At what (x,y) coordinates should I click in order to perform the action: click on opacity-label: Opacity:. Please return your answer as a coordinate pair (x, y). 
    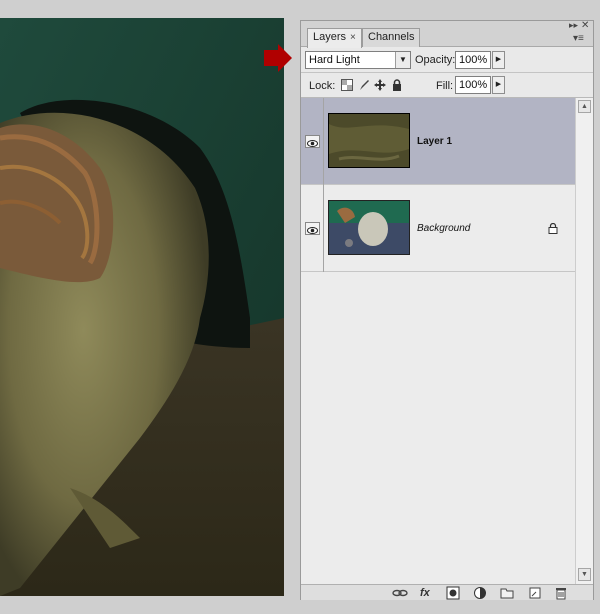
    Looking at the image, I should click on (435, 60).